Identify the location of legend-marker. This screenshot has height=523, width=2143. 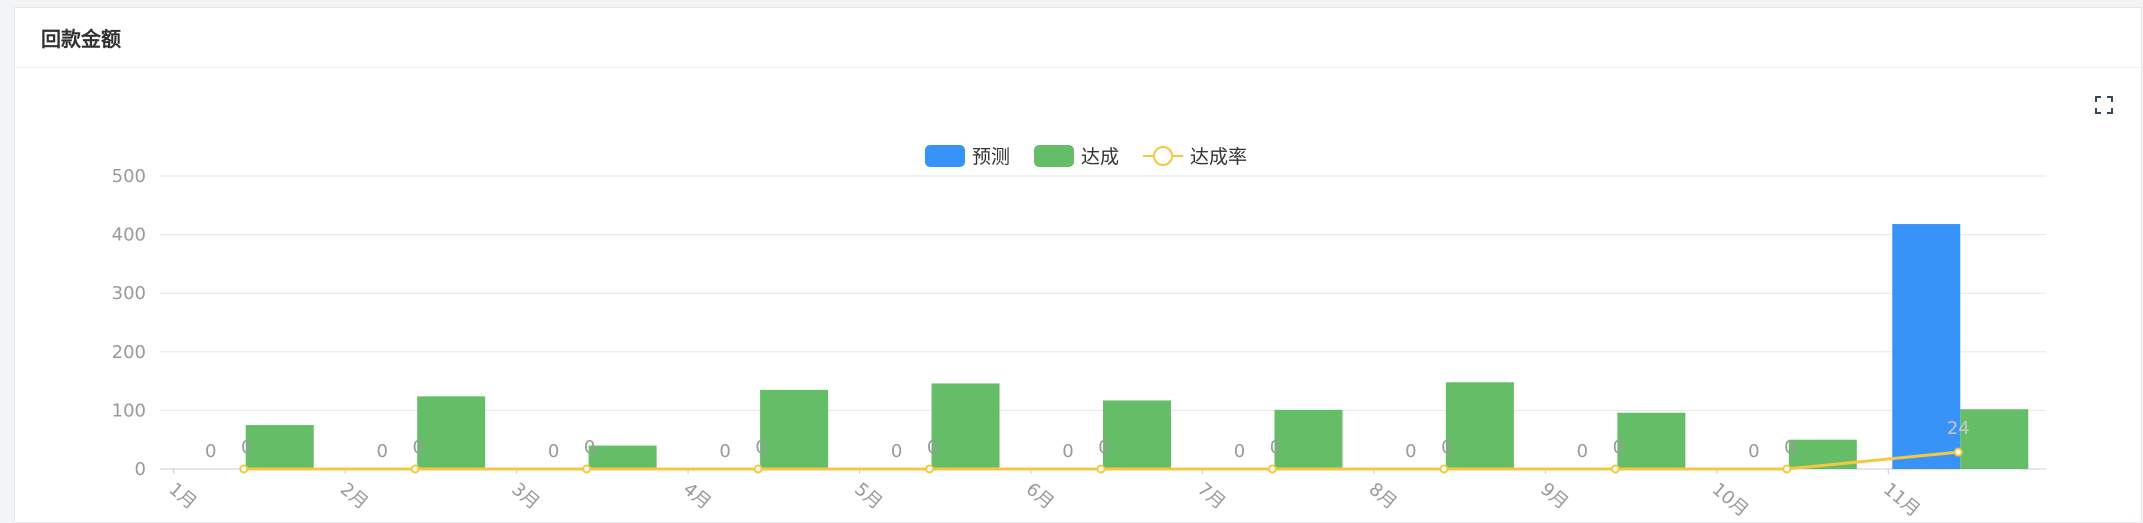
(1163, 156).